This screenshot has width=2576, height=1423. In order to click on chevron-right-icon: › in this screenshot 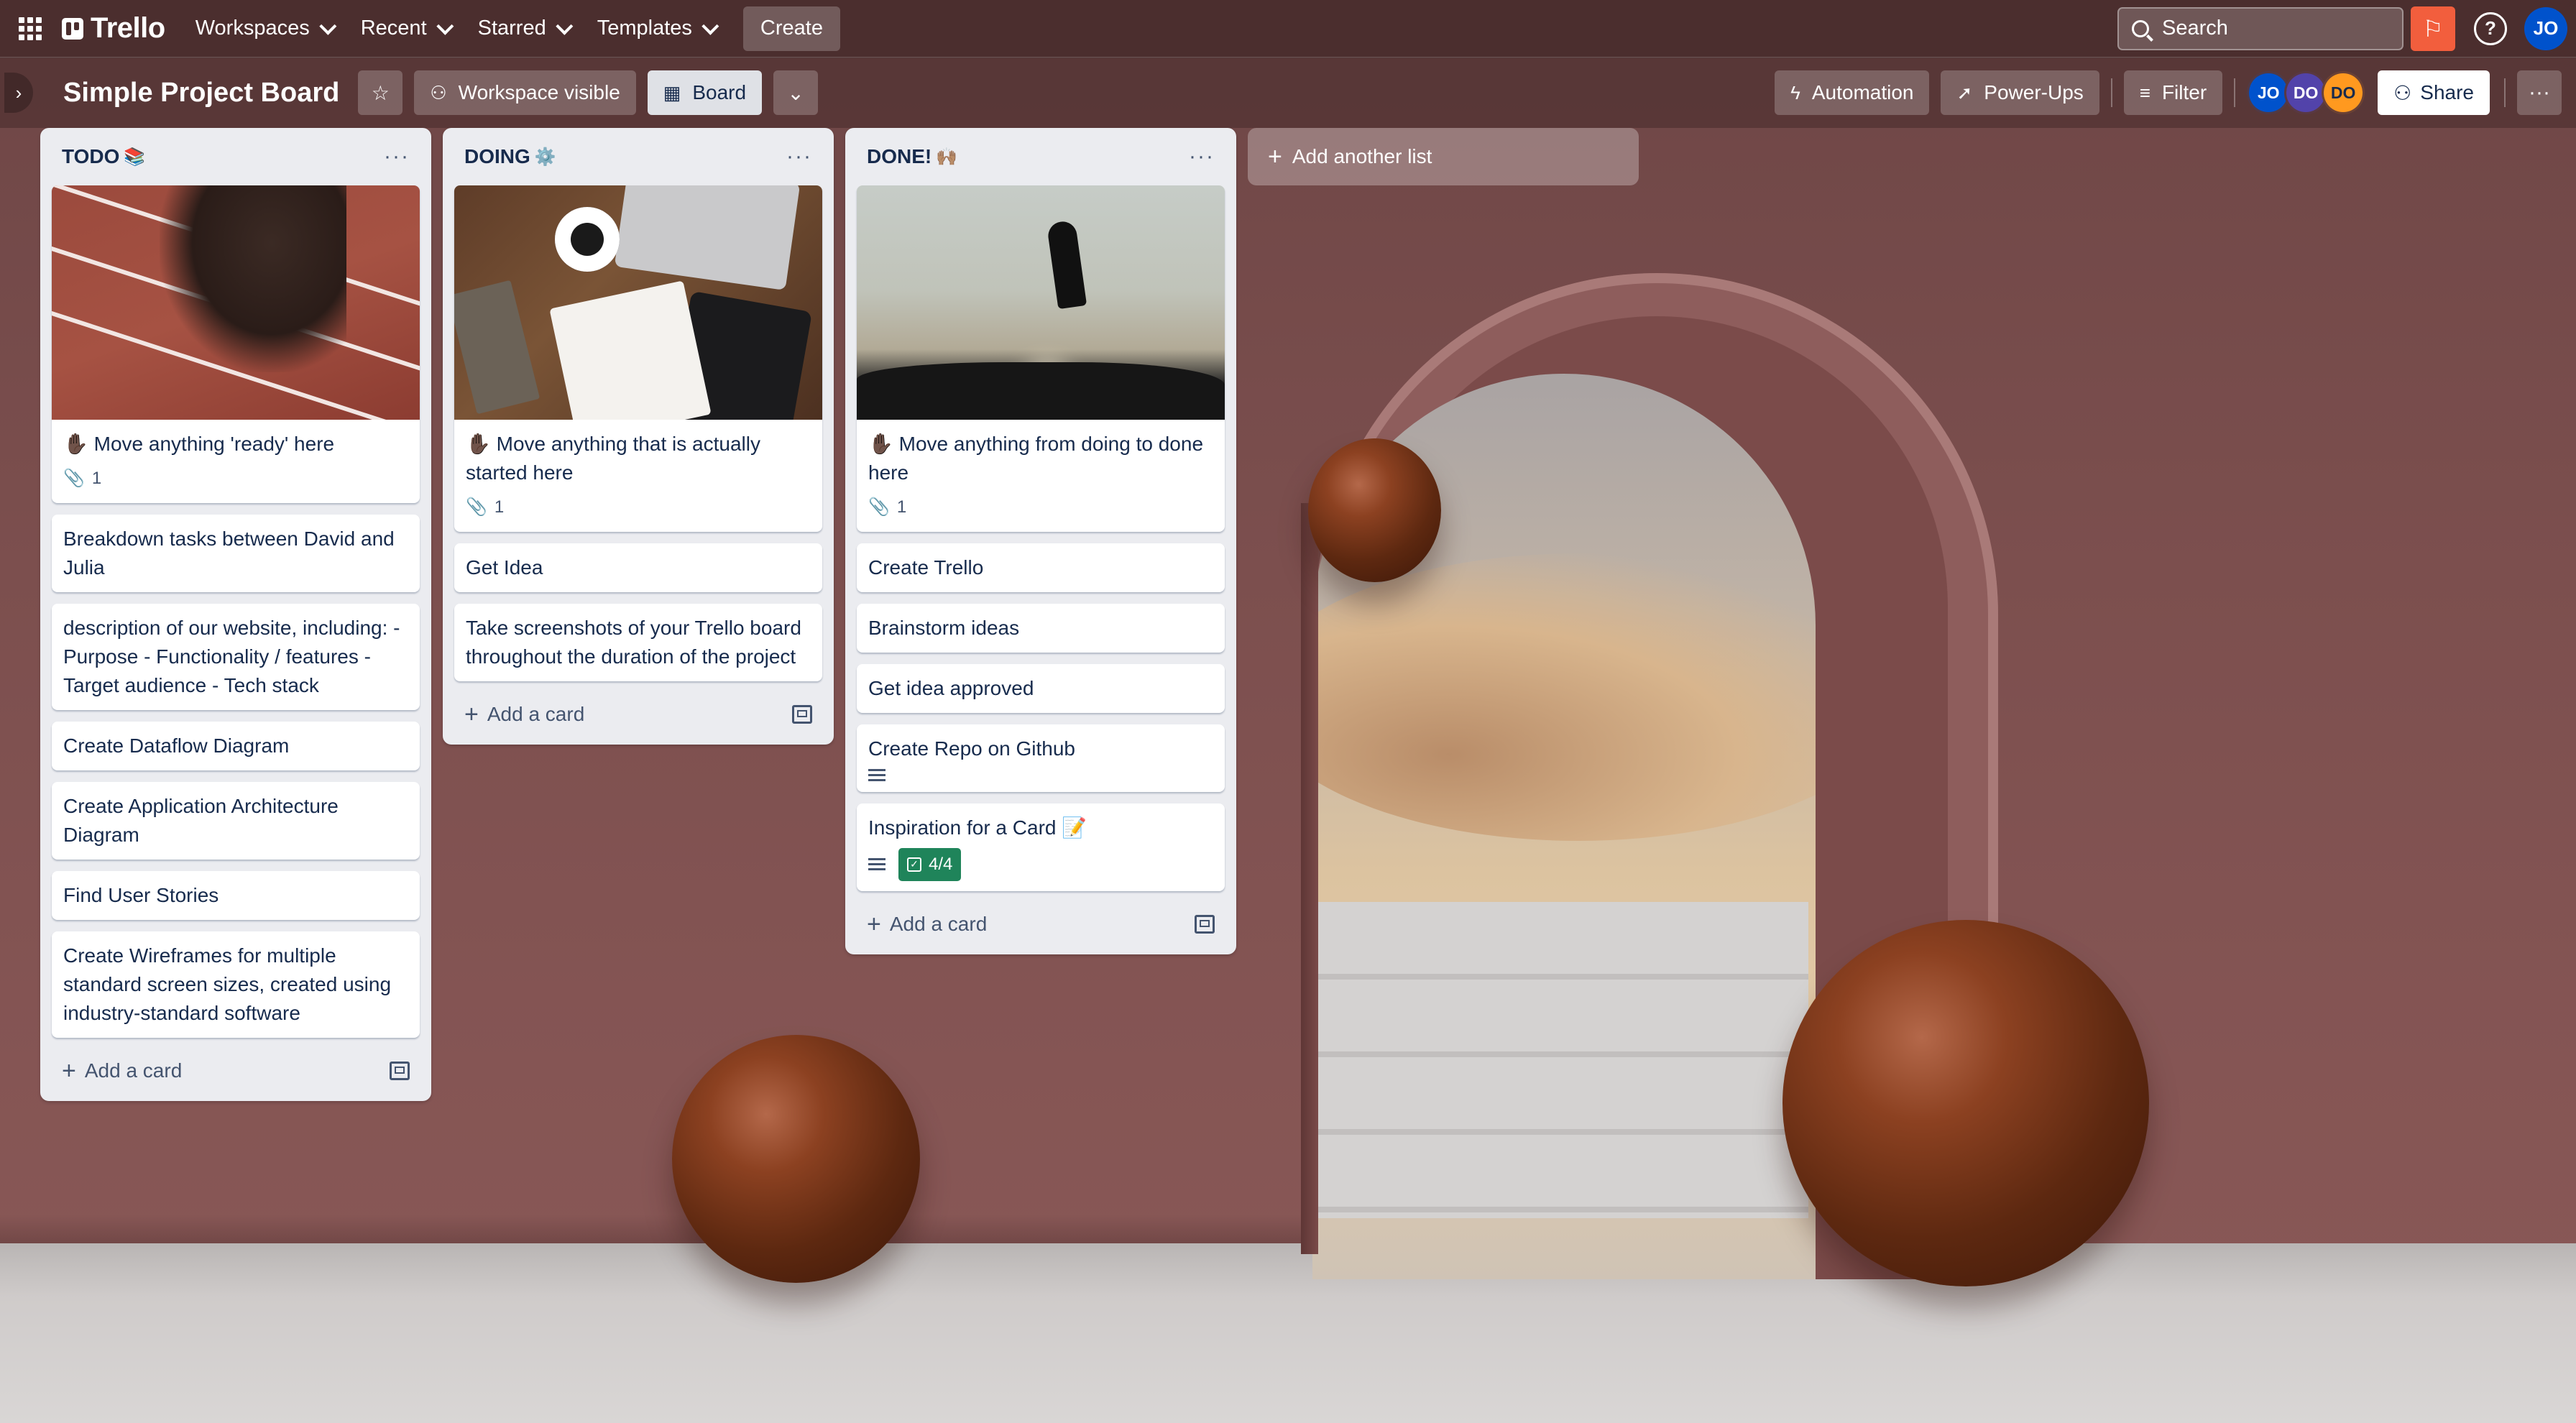, I will do `click(18, 92)`.